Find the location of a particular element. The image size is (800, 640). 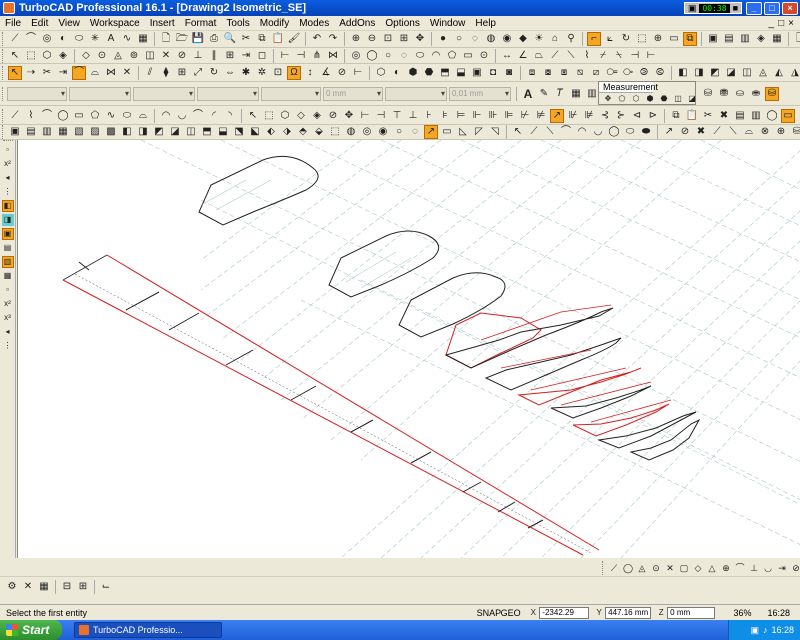

solid-44-icon: ⟋ is located at coordinates (717, 132).